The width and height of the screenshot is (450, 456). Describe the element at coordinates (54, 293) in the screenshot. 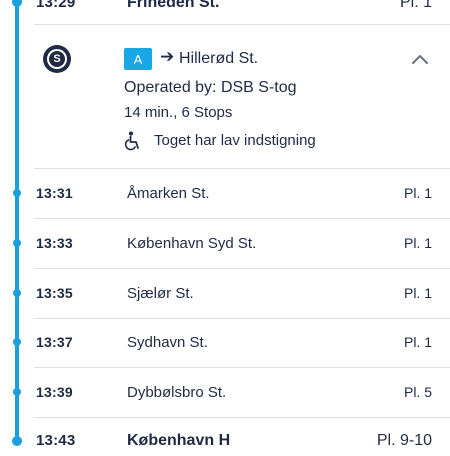

I see `stop-time: 13:35` at that location.